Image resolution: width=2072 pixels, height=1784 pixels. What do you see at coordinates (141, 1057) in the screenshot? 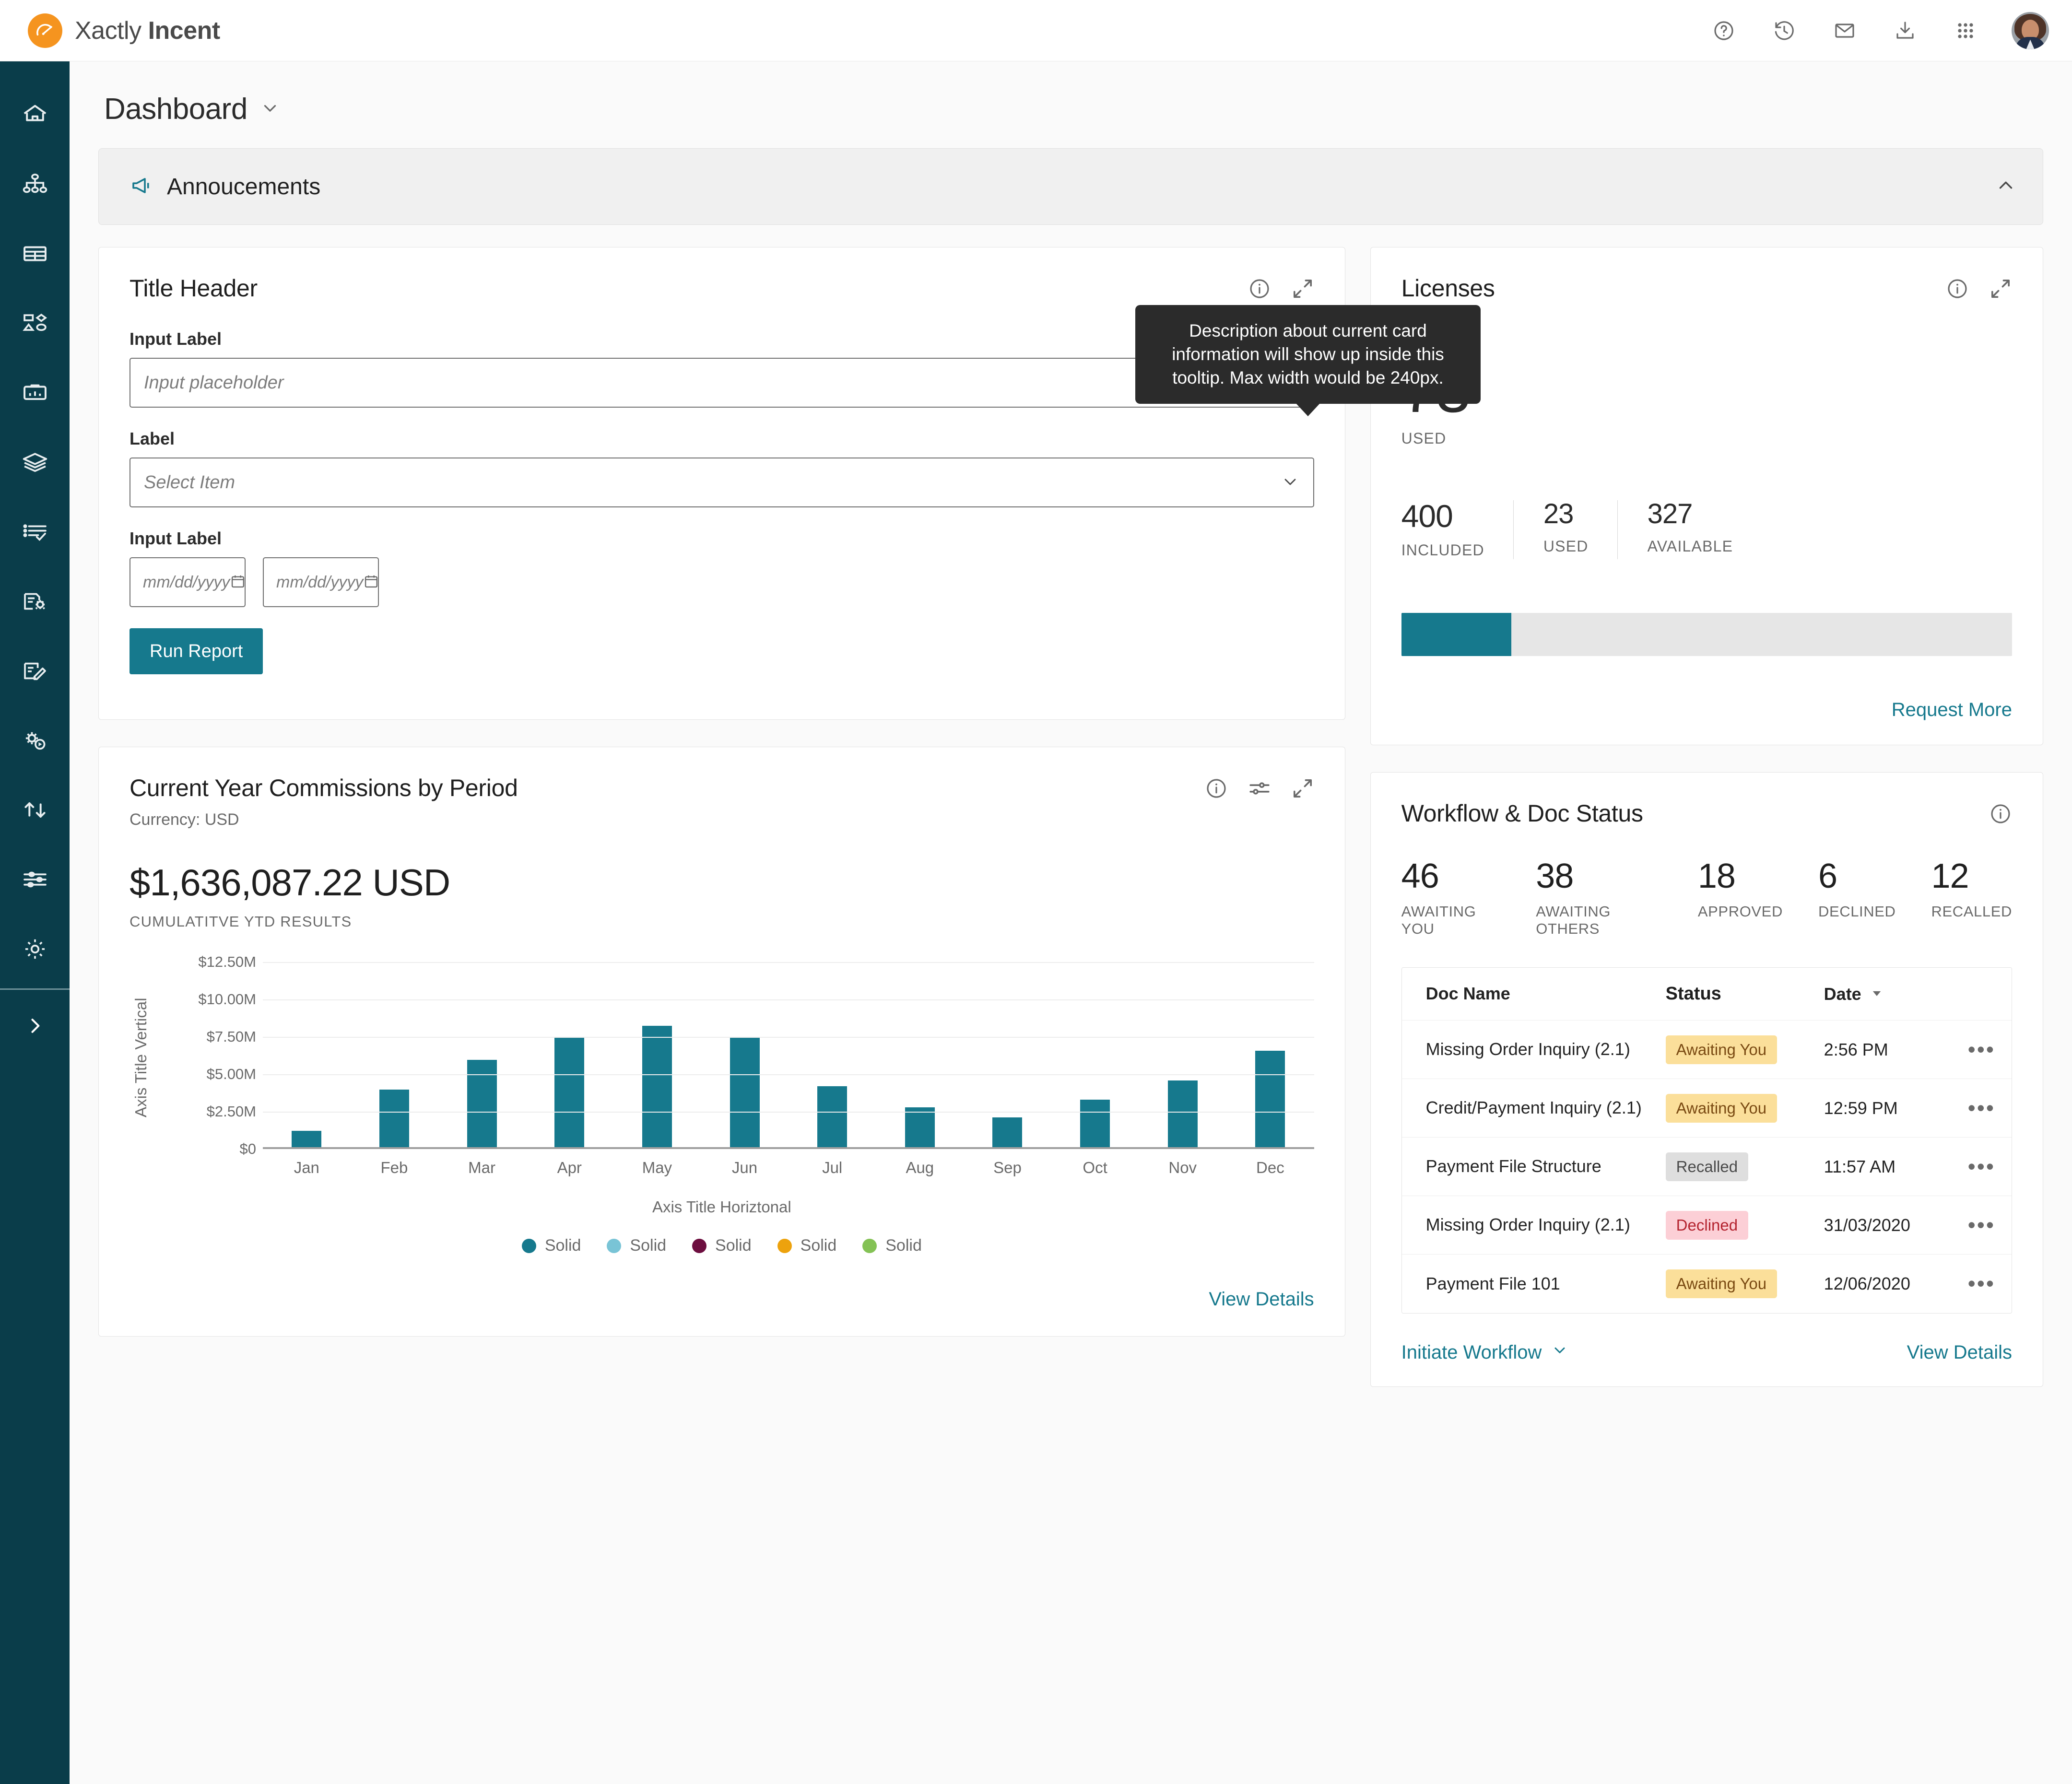
I see `y-axis-title: Axis Title Vertical` at bounding box center [141, 1057].